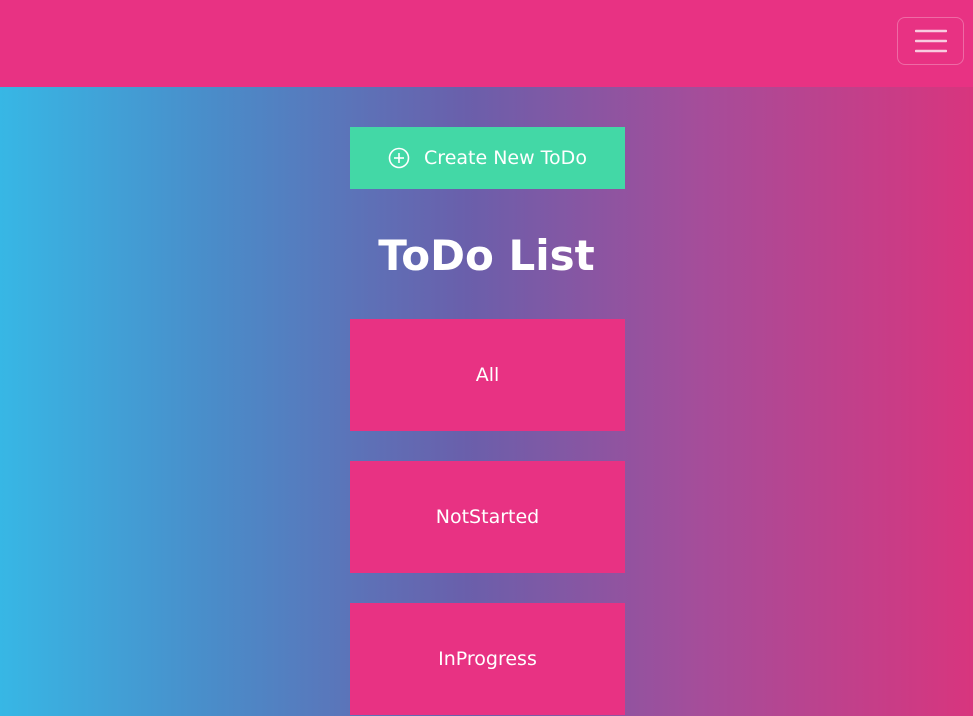 Image resolution: width=973 pixels, height=716 pixels. Describe the element at coordinates (486, 255) in the screenshot. I see `page-title: ToDo List` at that location.